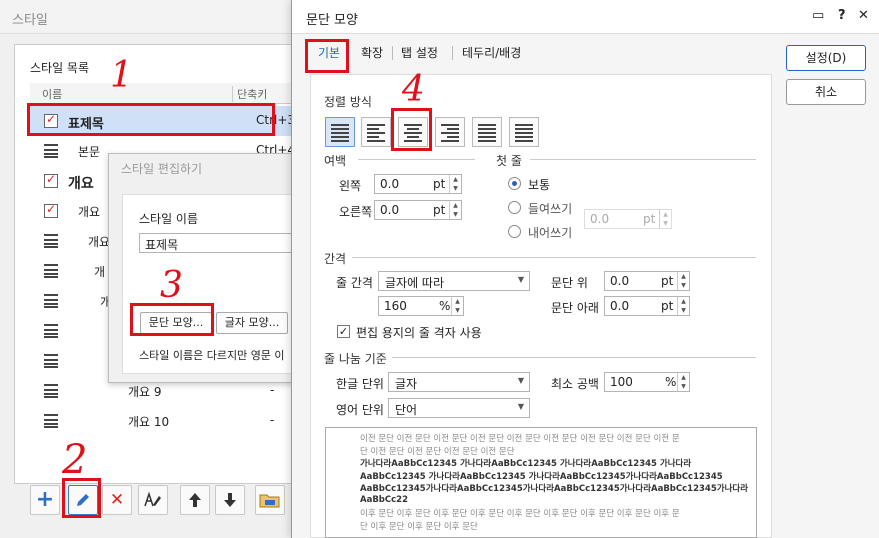 The width and height of the screenshot is (879, 538). I want to click on left-margin-label: 왼쪽, so click(350, 186).